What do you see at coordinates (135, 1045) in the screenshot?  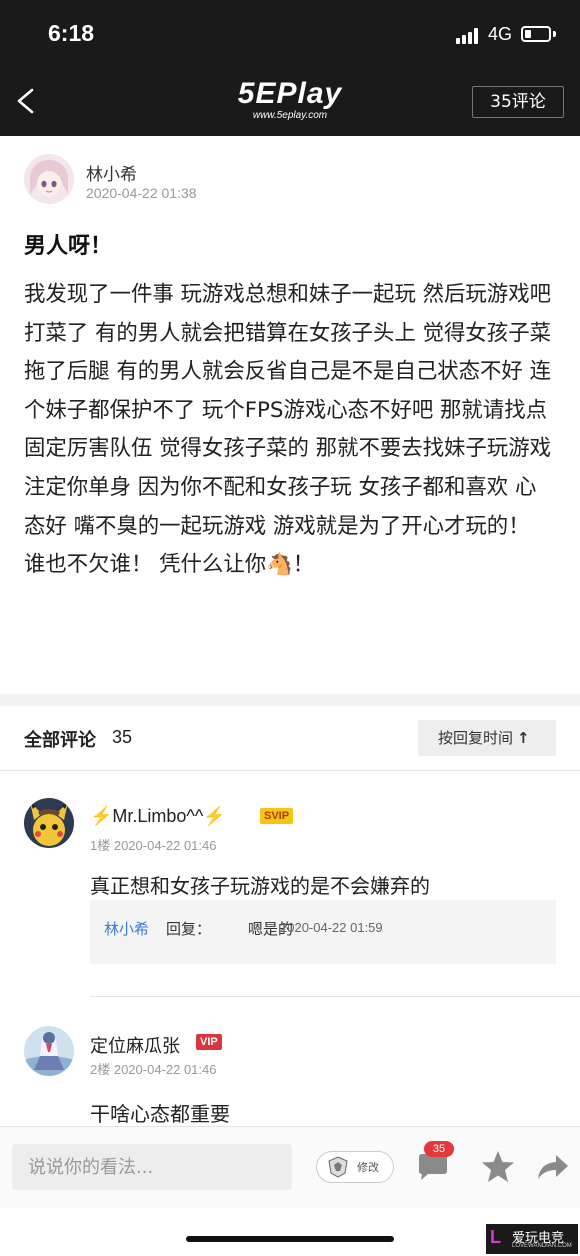 I see `commenter-name: 定位麻瓜张` at bounding box center [135, 1045].